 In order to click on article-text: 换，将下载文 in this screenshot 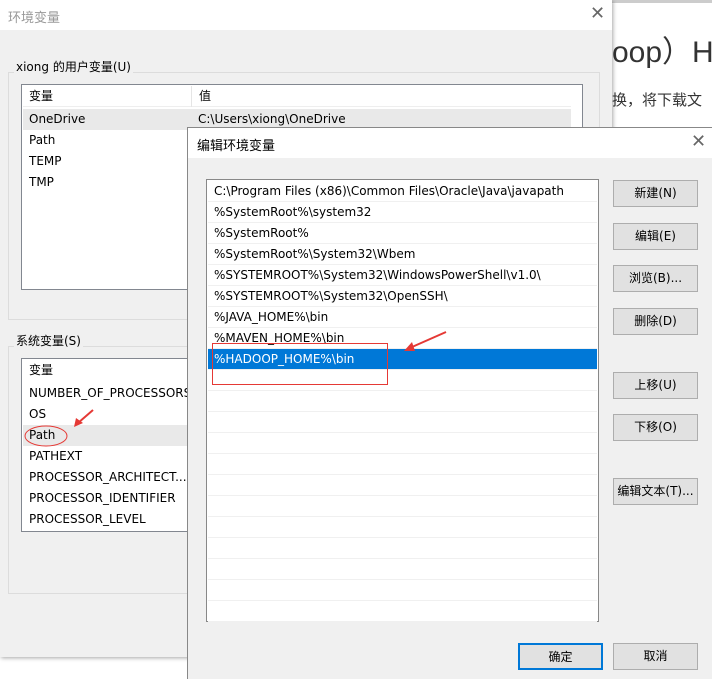, I will do `click(657, 100)`.